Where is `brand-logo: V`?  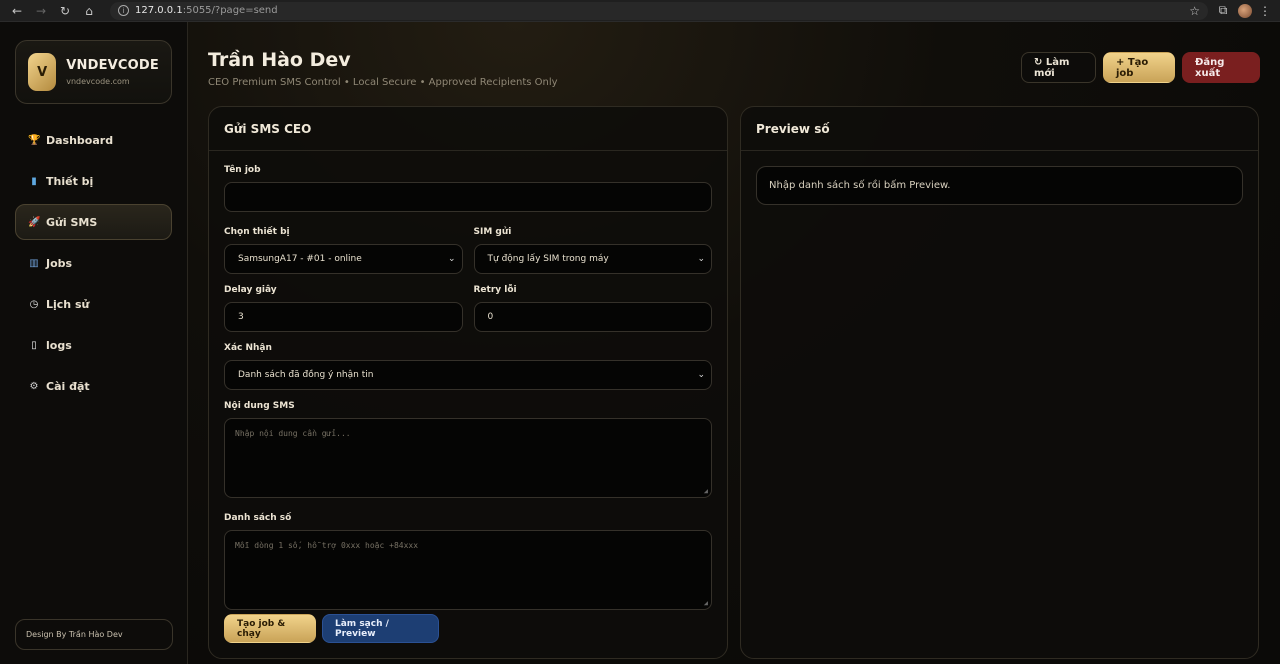 brand-logo: V is located at coordinates (42, 72).